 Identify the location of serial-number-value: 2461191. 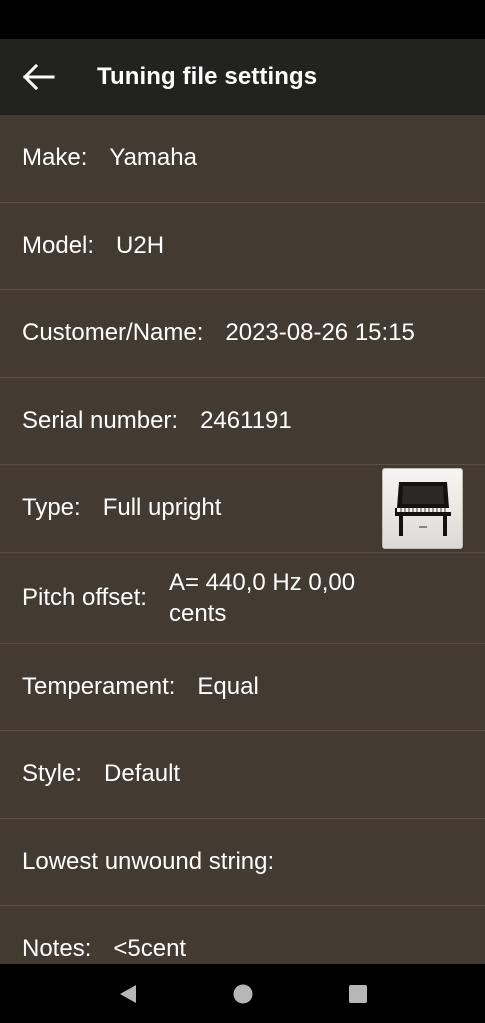
(246, 420).